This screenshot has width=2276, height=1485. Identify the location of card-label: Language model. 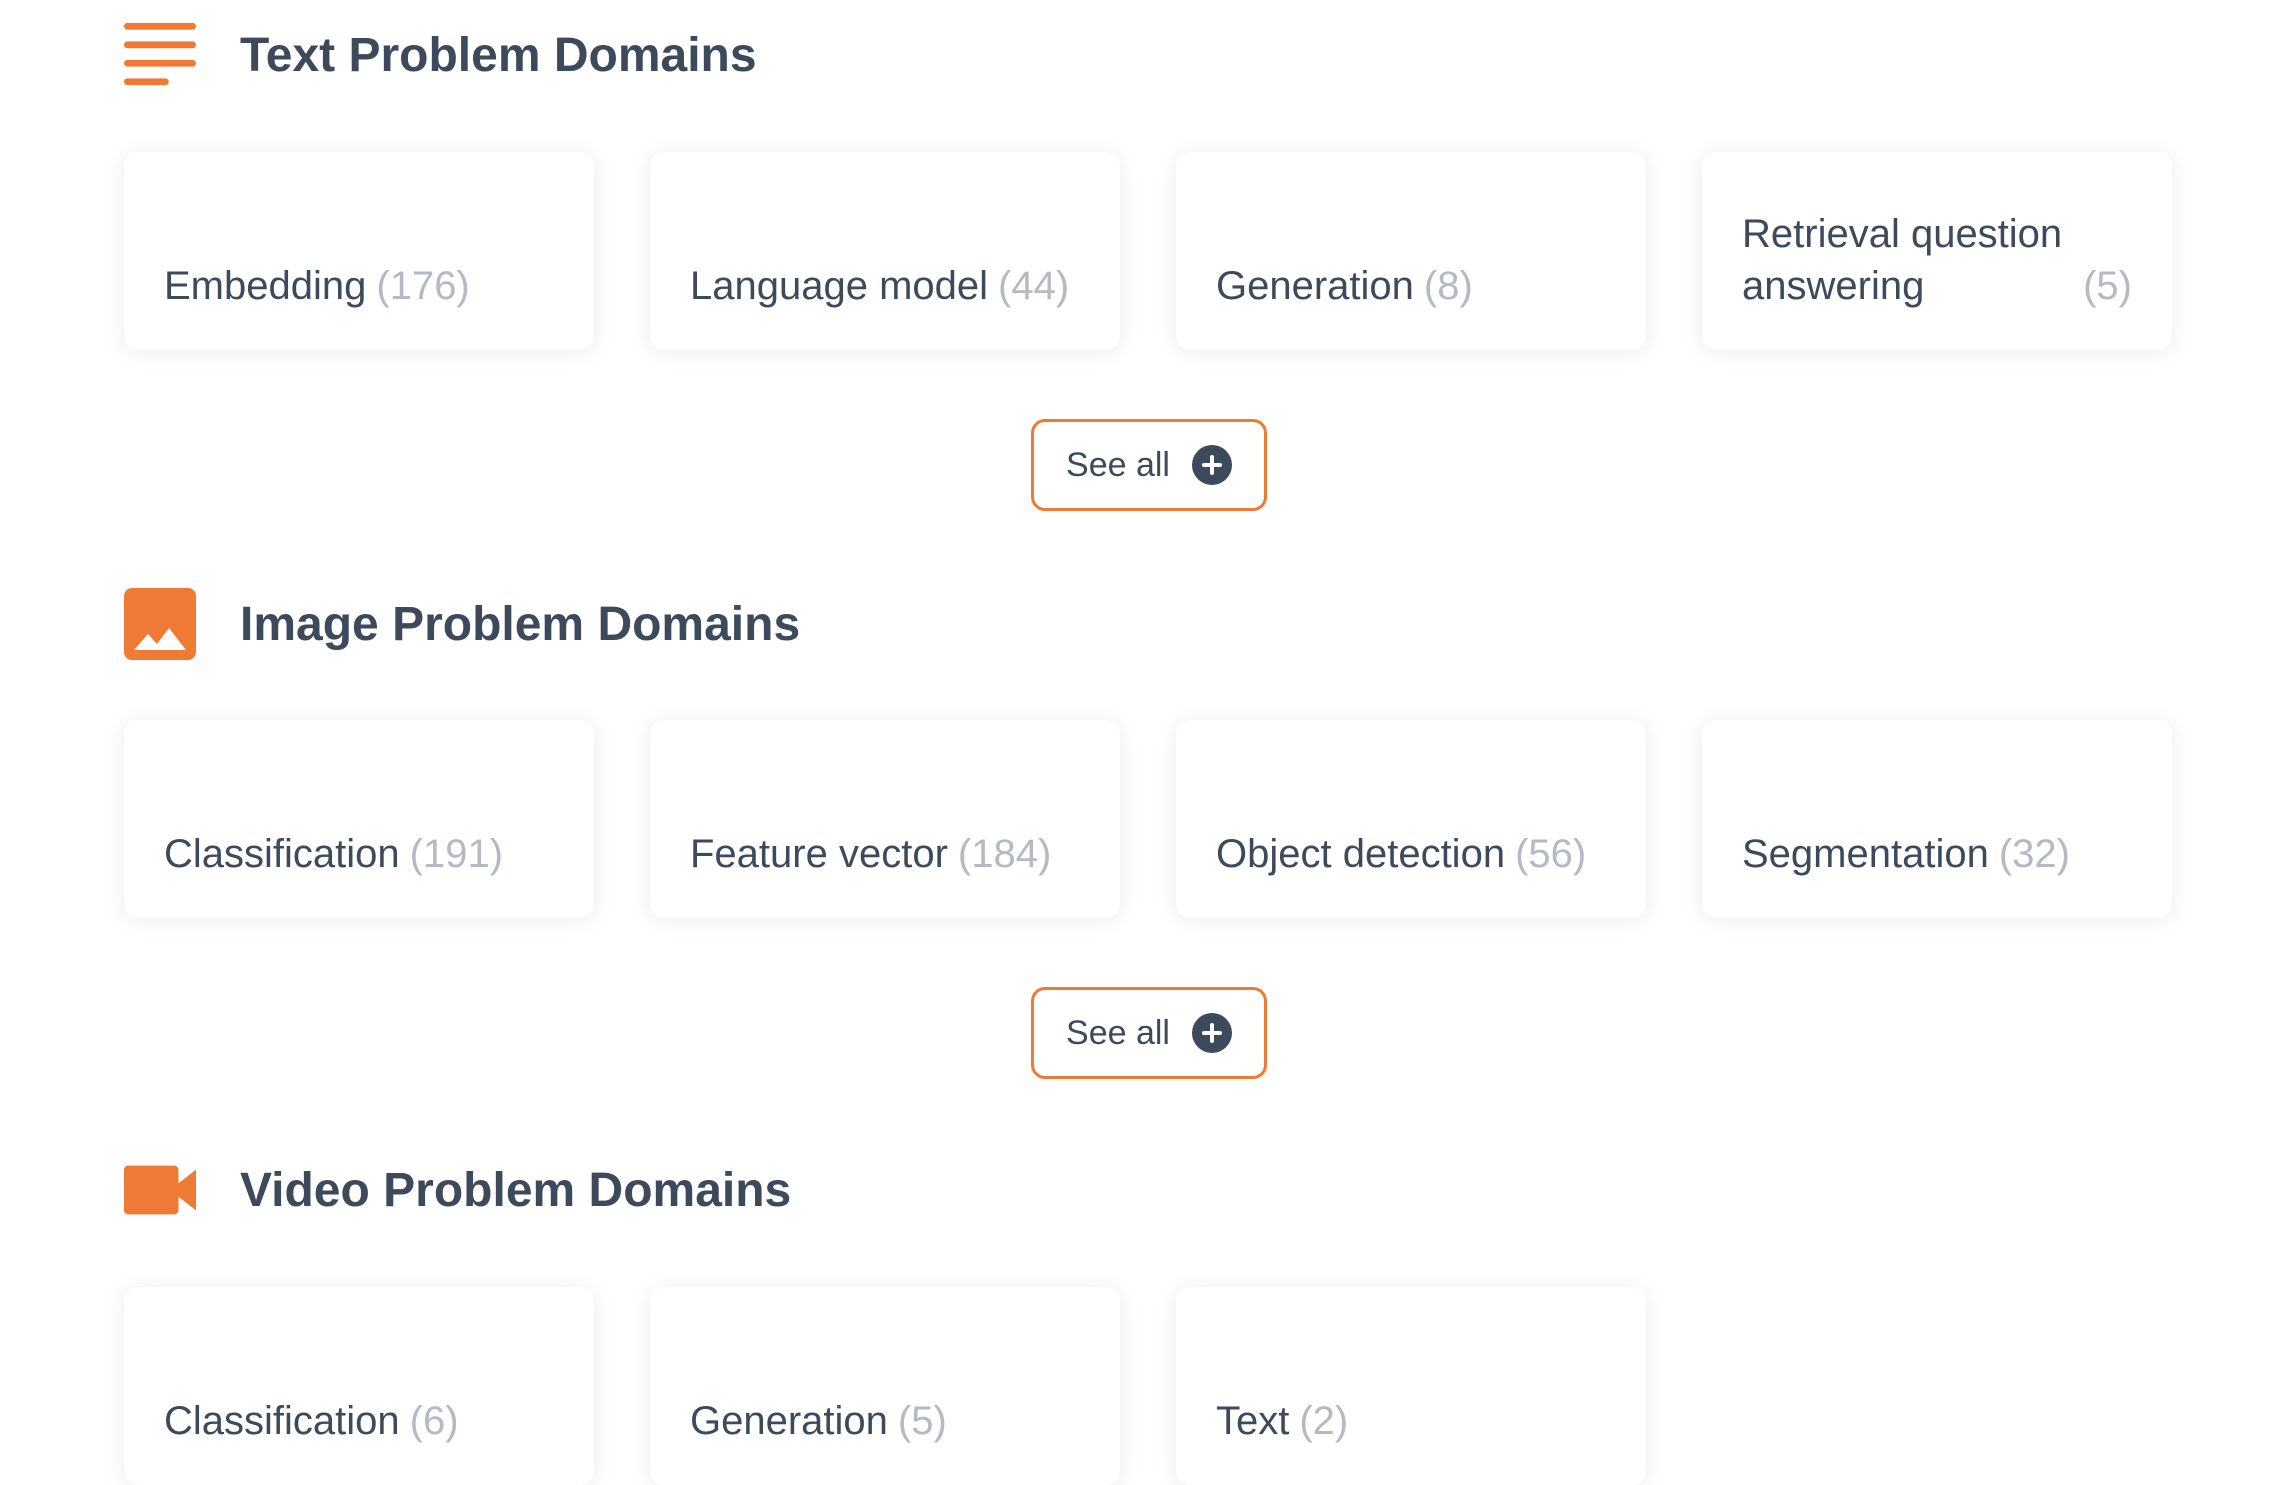
(839, 286).